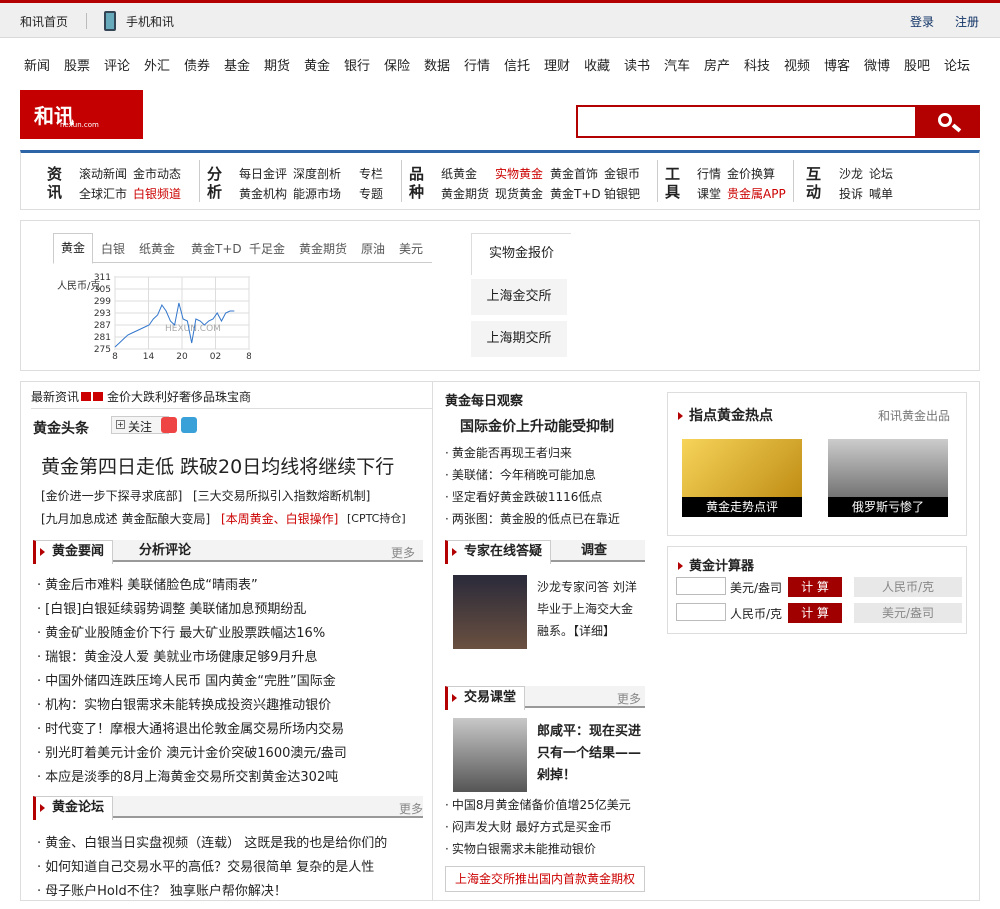 The width and height of the screenshot is (1000, 909). Describe the element at coordinates (323, 248) in the screenshot. I see `tab-gold-futures: 黄金期货` at that location.